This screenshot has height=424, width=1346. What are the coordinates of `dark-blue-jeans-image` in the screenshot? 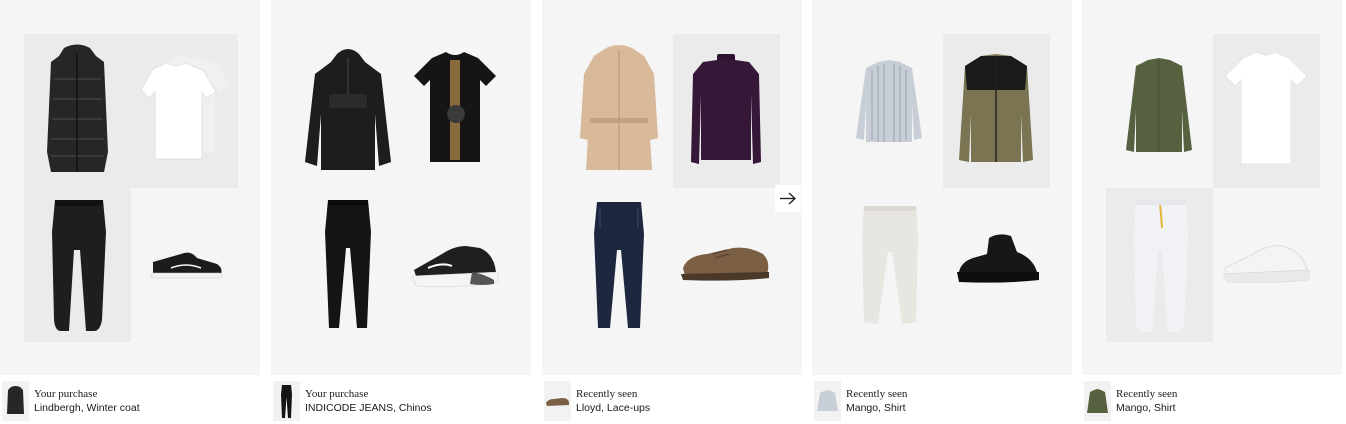 It's located at (619, 265).